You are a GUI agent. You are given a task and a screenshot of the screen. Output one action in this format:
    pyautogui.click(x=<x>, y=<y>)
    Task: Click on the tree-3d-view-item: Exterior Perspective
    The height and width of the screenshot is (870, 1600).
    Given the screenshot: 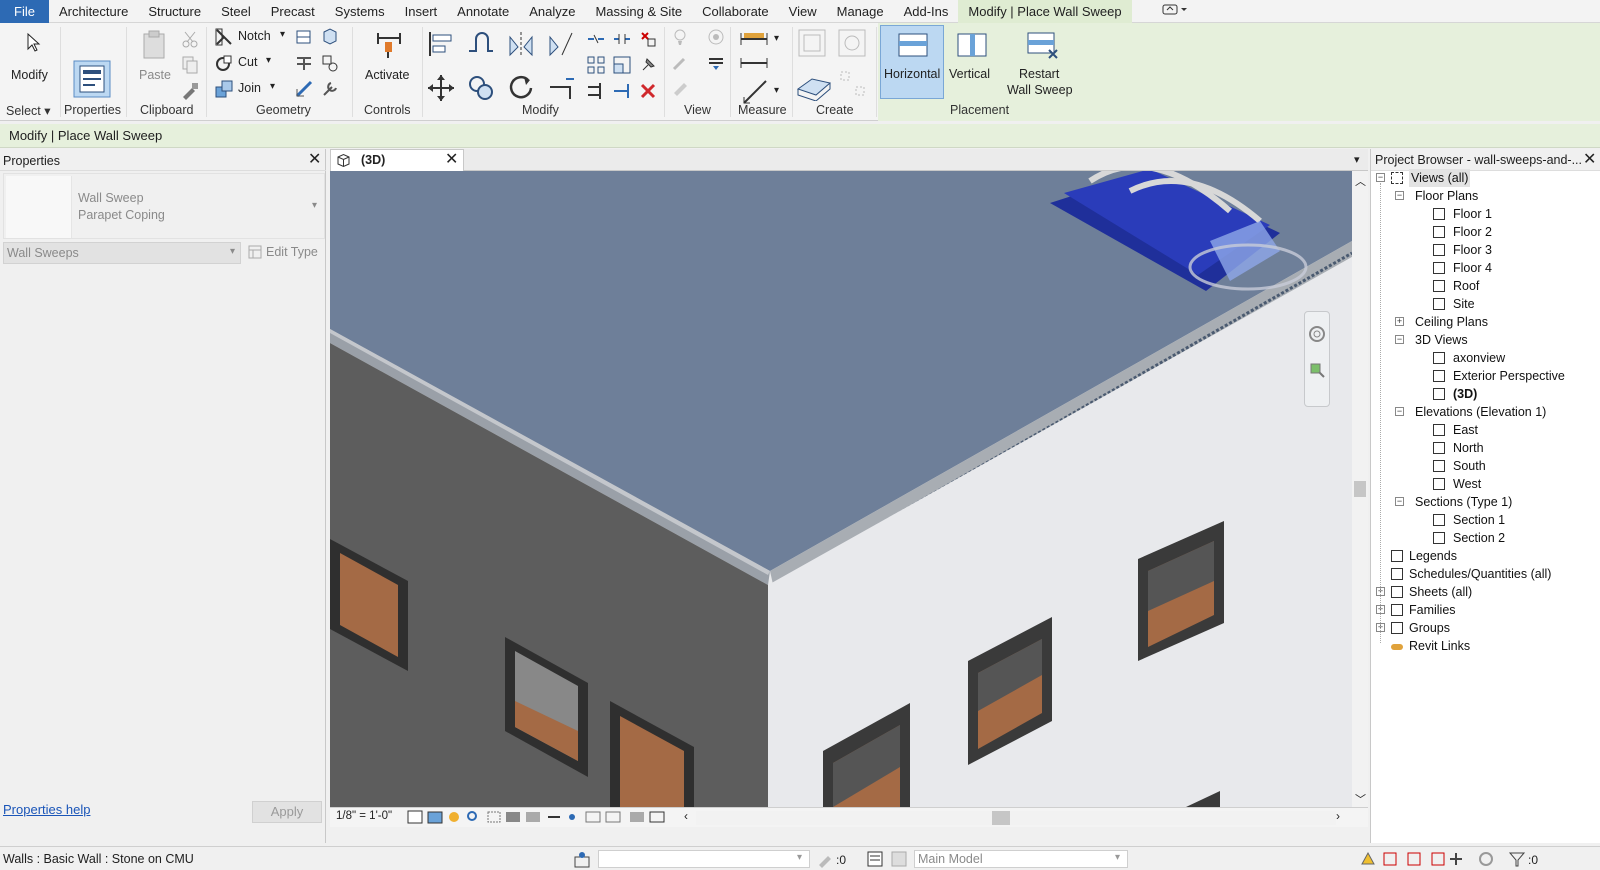 What is the action you would take?
    pyautogui.click(x=1509, y=376)
    